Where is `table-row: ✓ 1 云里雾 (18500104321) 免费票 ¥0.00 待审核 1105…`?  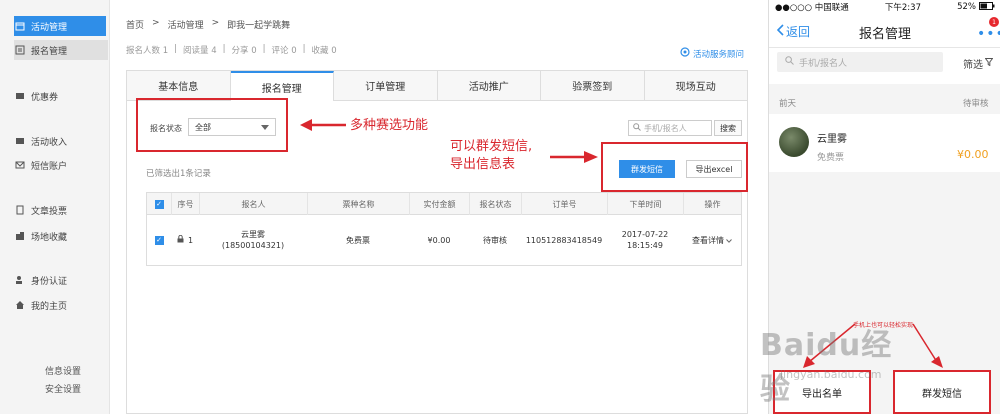 table-row: ✓ 1 云里雾 (18500104321) 免费票 ¥0.00 待审核 1105… is located at coordinates (444, 240).